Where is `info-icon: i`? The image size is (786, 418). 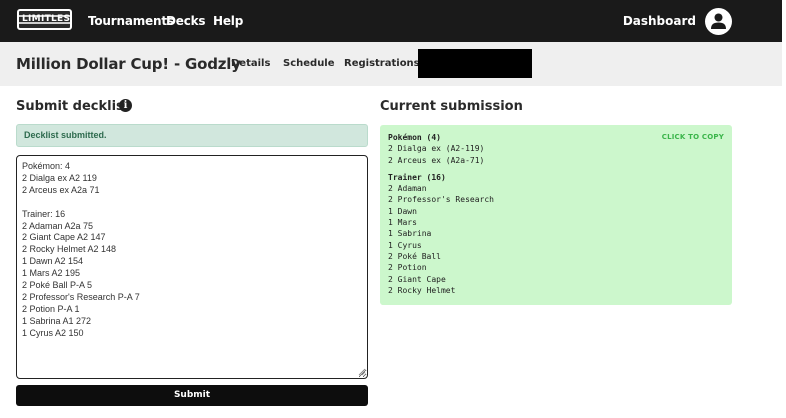 info-icon: i is located at coordinates (125, 105).